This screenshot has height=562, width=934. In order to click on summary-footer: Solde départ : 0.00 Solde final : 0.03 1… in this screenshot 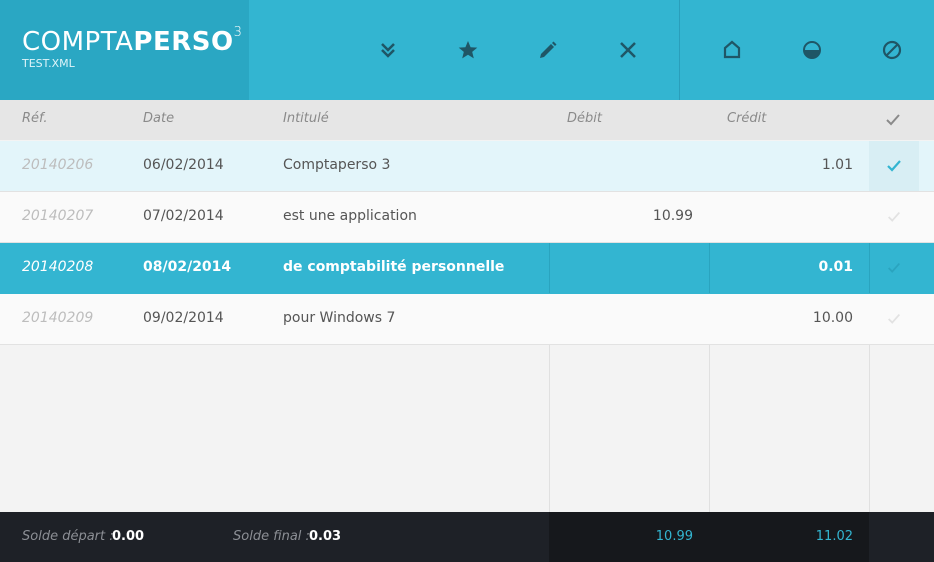, I will do `click(467, 537)`.